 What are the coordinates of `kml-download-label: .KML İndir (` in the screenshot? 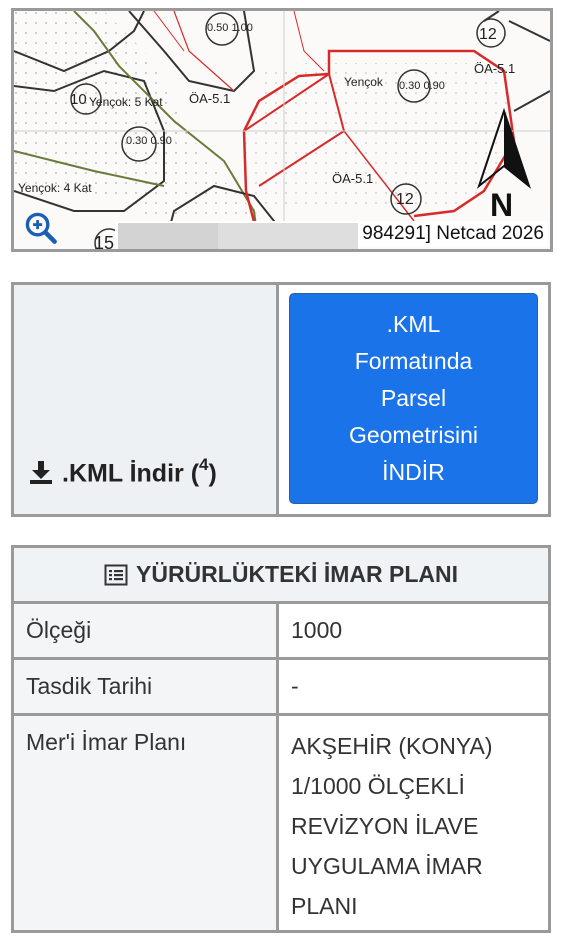 It's located at (131, 473).